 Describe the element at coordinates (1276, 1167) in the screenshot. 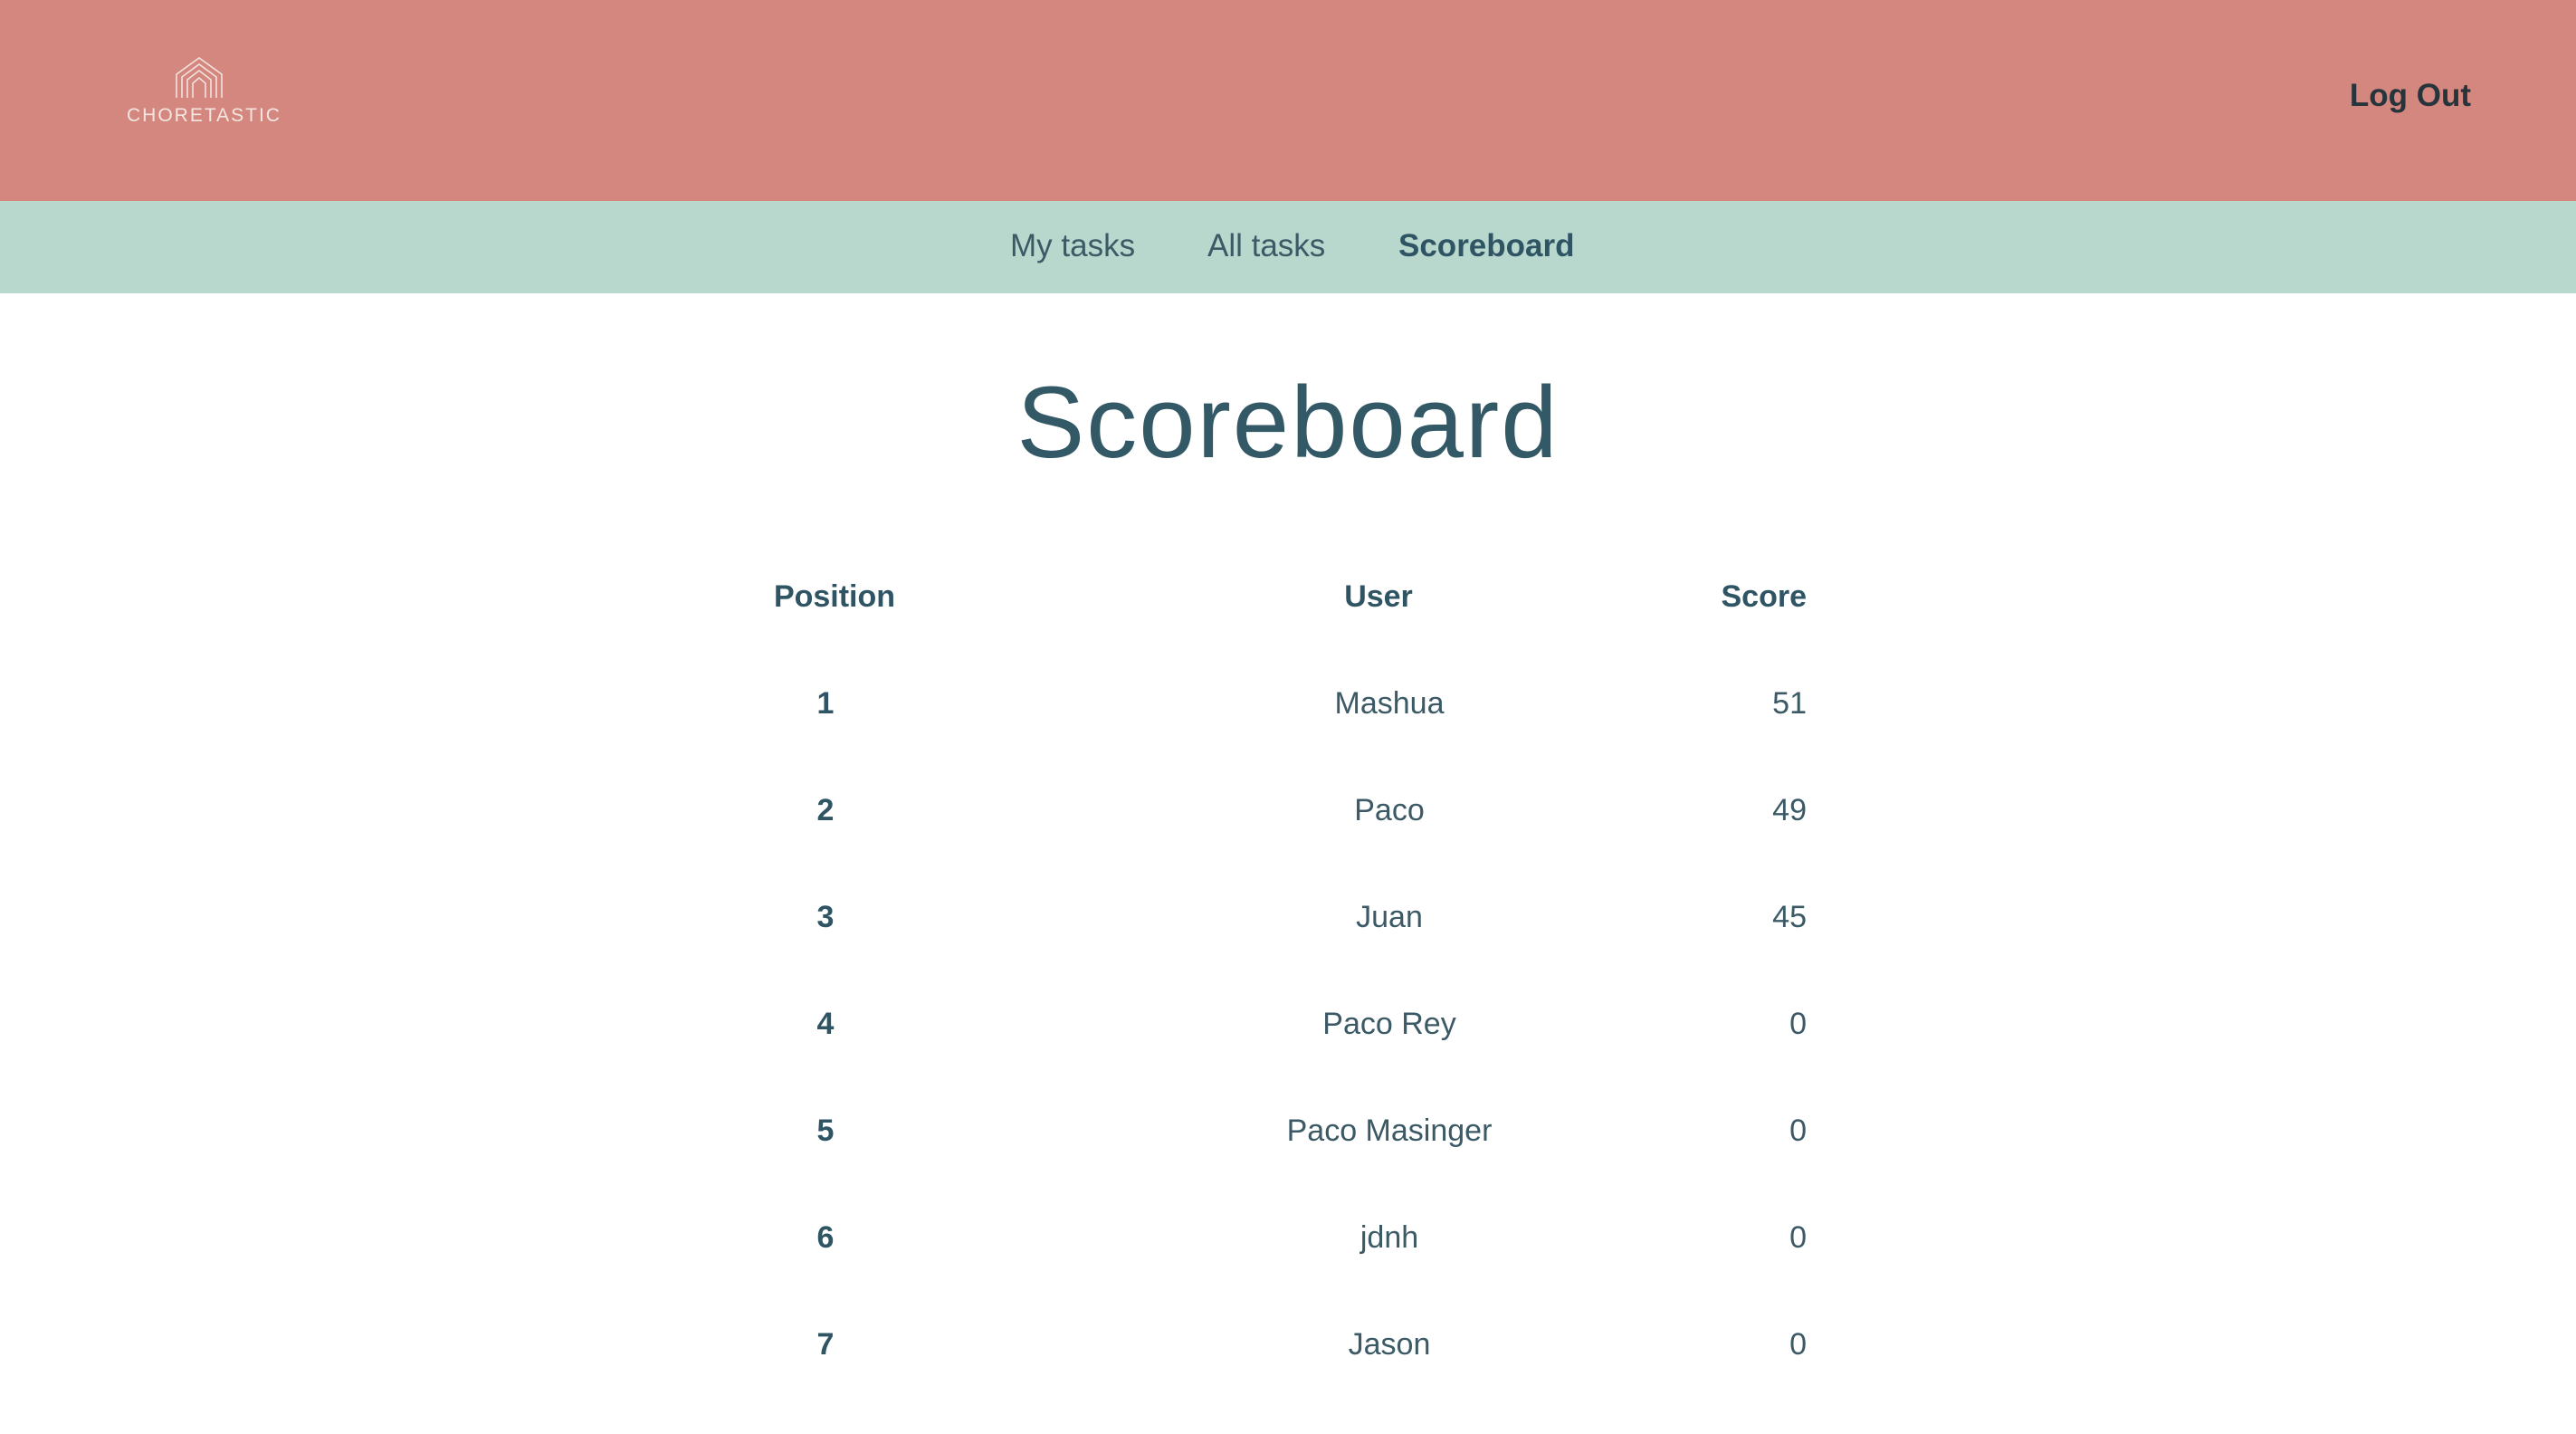

I see `table-row: 5 Paco Masinger 0` at that location.